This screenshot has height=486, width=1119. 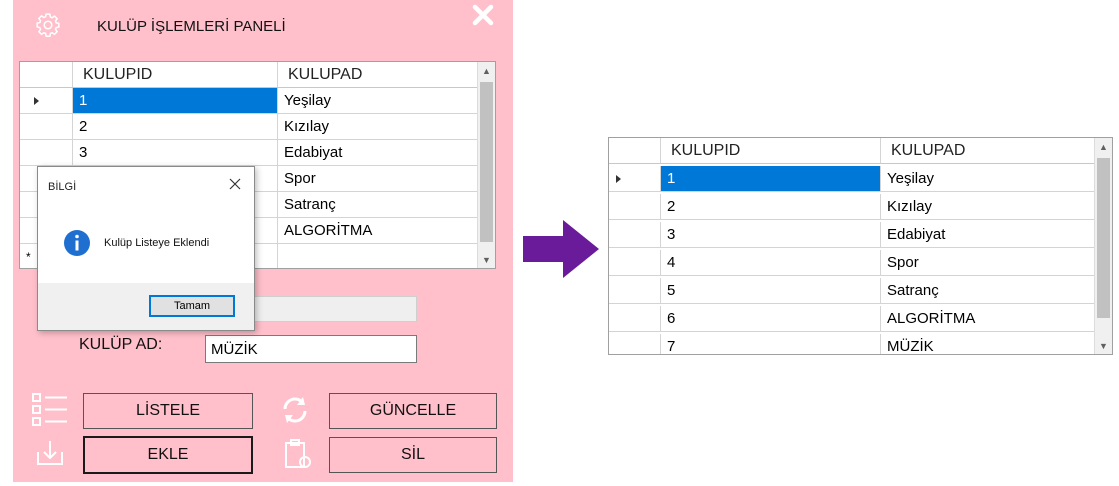 What do you see at coordinates (49, 409) in the screenshot?
I see `list-icon` at bounding box center [49, 409].